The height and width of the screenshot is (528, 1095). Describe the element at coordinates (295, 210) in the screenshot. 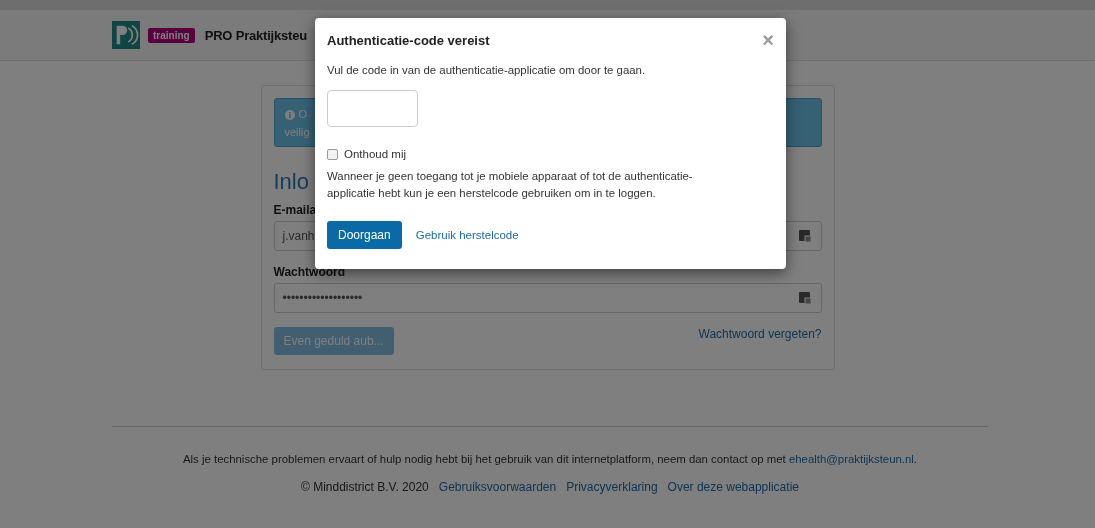

I see `field-label: E-maila` at that location.